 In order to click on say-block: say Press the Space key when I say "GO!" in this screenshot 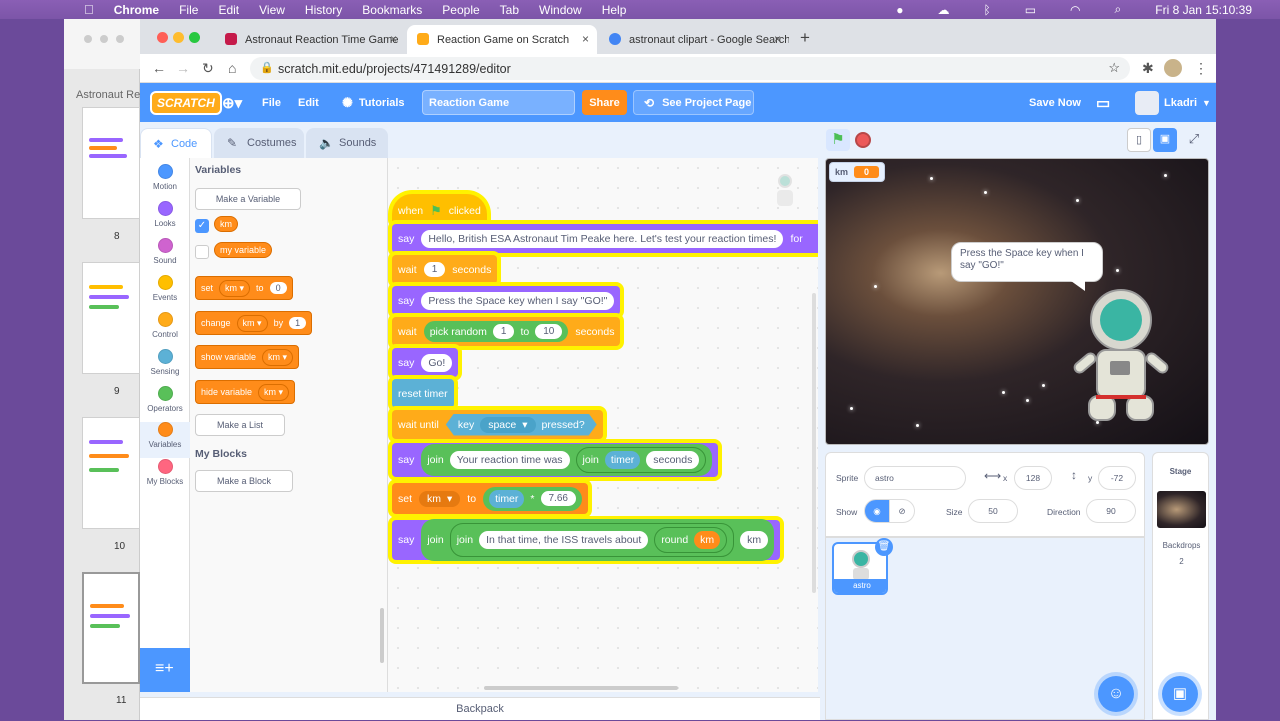, I will do `click(506, 300)`.